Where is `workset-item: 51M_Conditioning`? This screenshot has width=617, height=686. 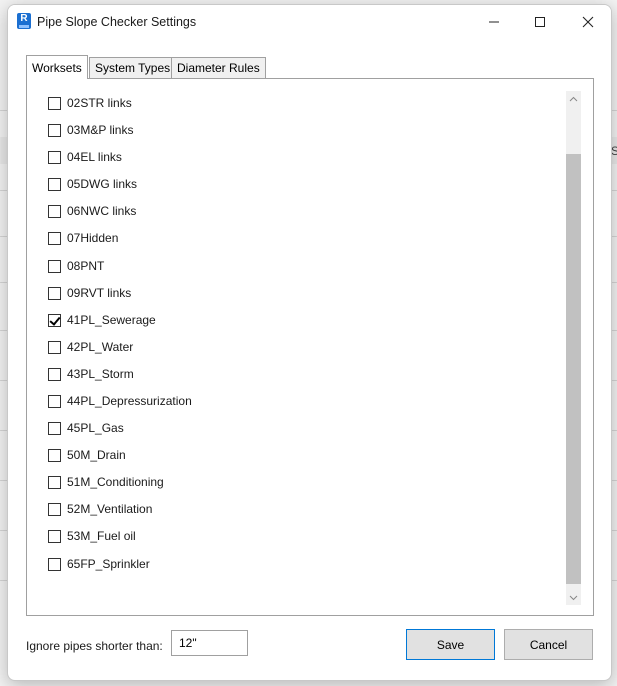 workset-item: 51M_Conditioning is located at coordinates (106, 482).